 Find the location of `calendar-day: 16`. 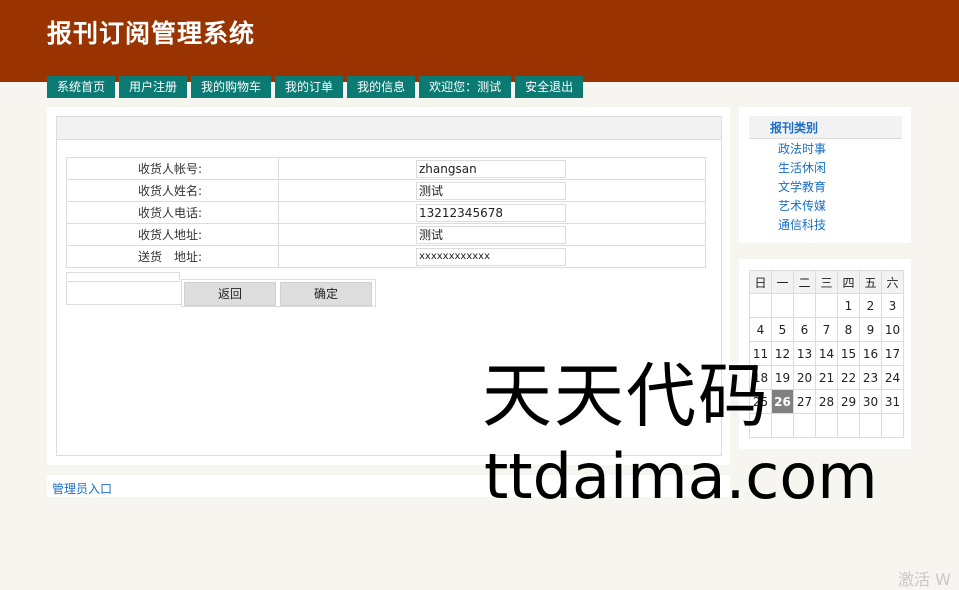

calendar-day: 16 is located at coordinates (870, 353).